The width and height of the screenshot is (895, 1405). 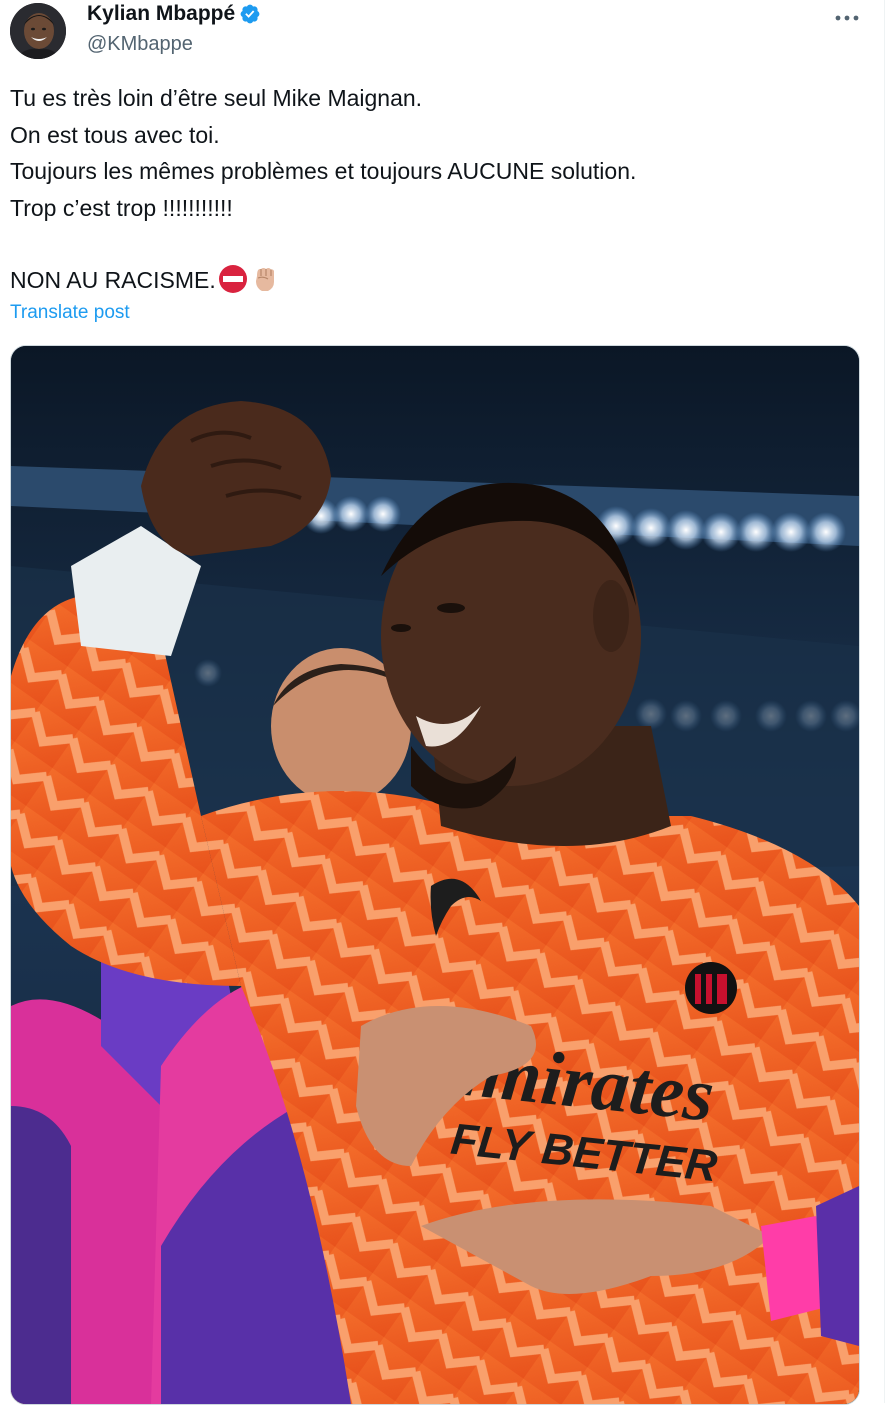 I want to click on author-handle: @KMbappe, so click(x=140, y=44).